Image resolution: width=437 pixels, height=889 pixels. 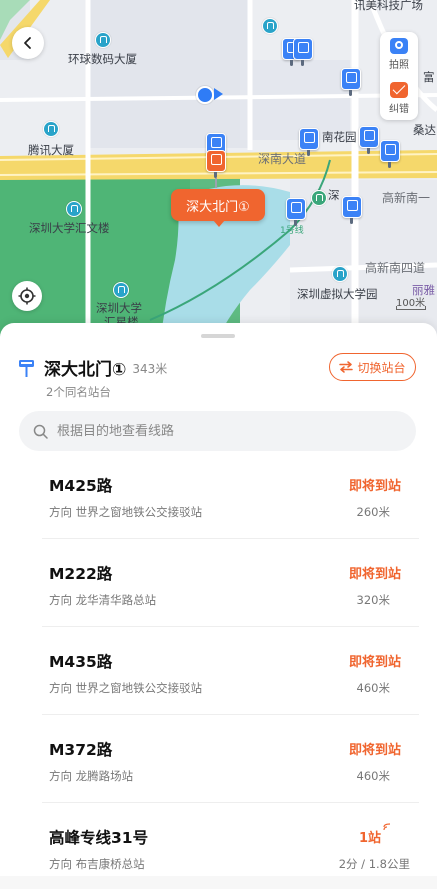 I want to click on route-item: M425路 方向 世界之窗地铁公交接驳站 即将到站 260米, so click(x=218, y=495).